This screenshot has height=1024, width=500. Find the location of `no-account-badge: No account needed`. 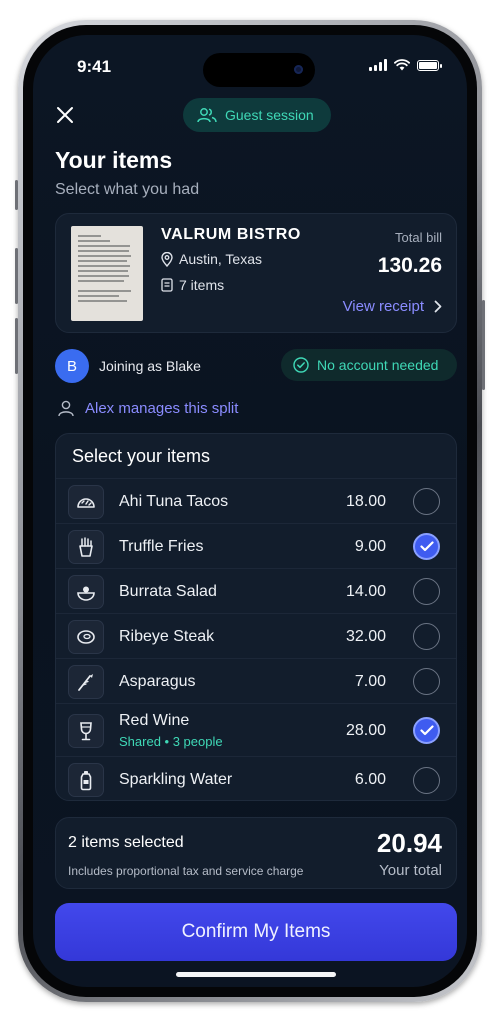

no-account-badge: No account needed is located at coordinates (369, 365).